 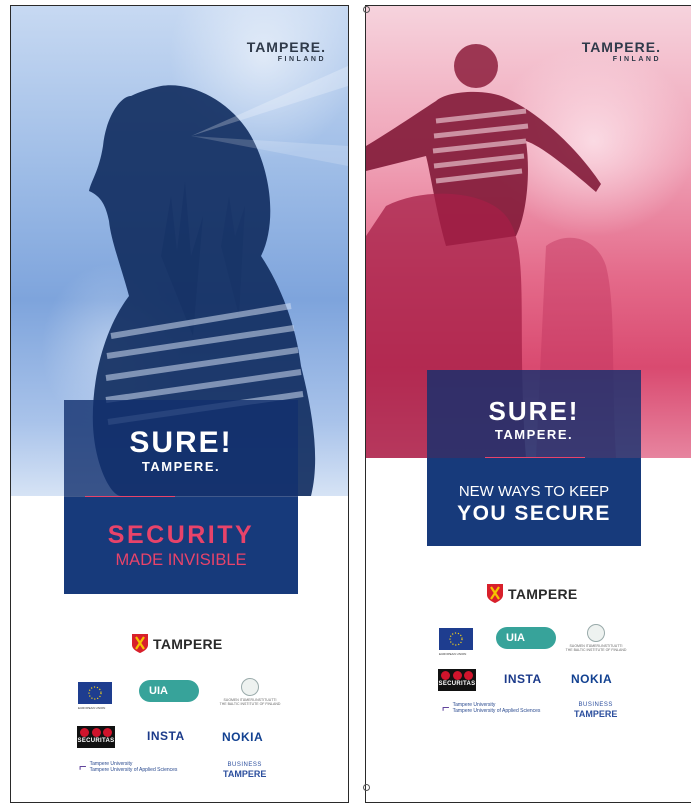 I want to click on tagline-security: SECURITY, so click(x=181, y=535).